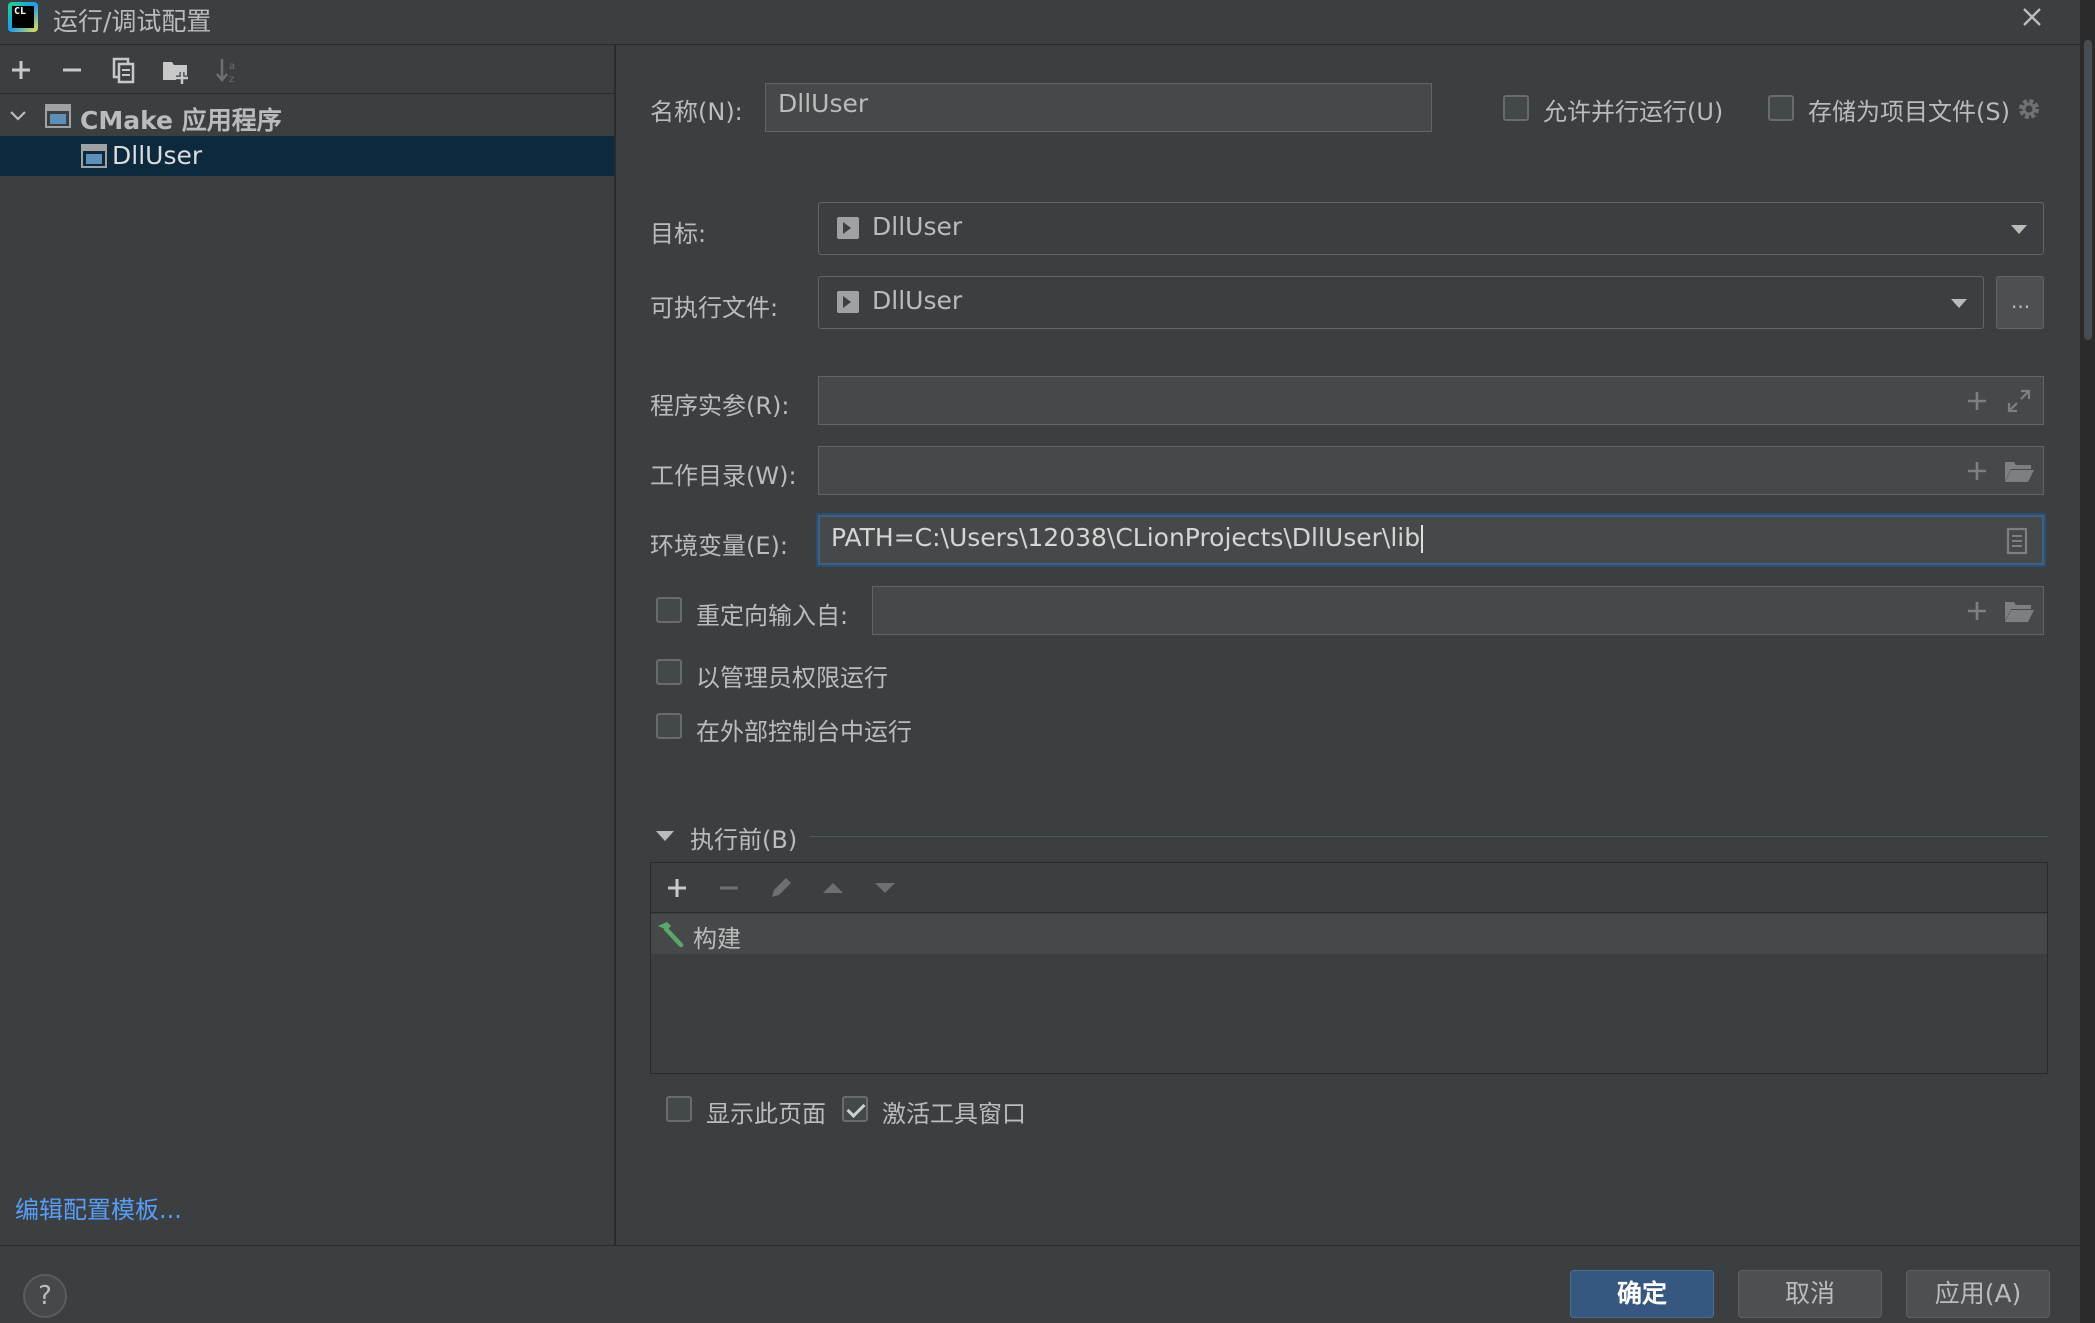 The width and height of the screenshot is (2095, 1323). Describe the element at coordinates (714, 308) in the screenshot. I see `executable-label: 可执行文件:` at that location.